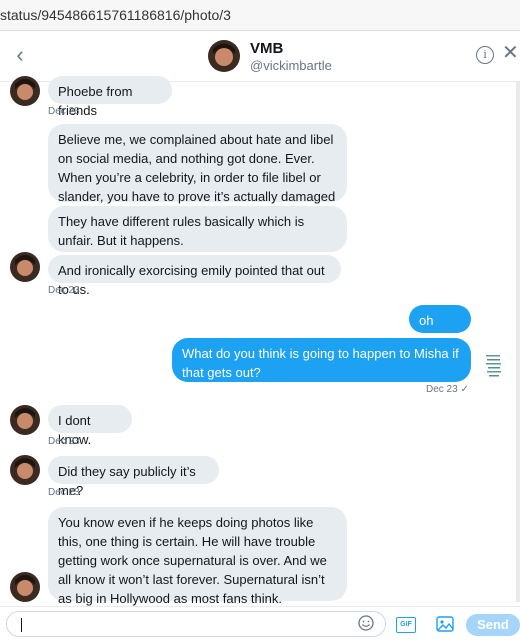 This screenshot has height=641, width=520. Describe the element at coordinates (440, 326) in the screenshot. I see `message-bubble-outgoing: oh wow` at that location.